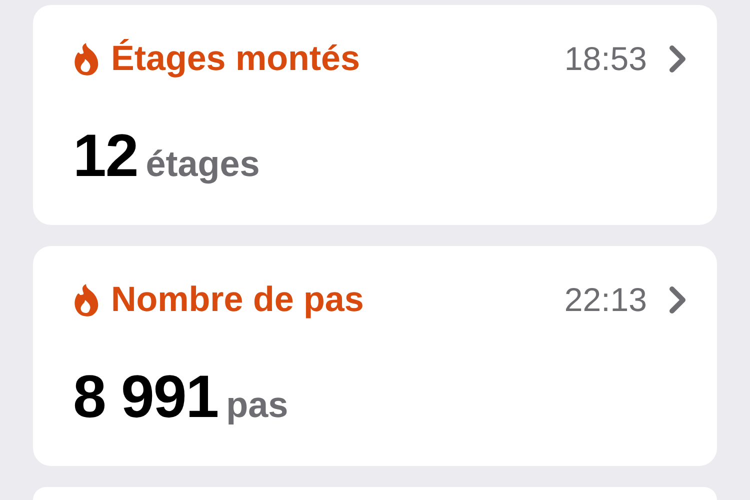  What do you see at coordinates (238, 300) in the screenshot?
I see `card-title: Nombre de pas` at bounding box center [238, 300].